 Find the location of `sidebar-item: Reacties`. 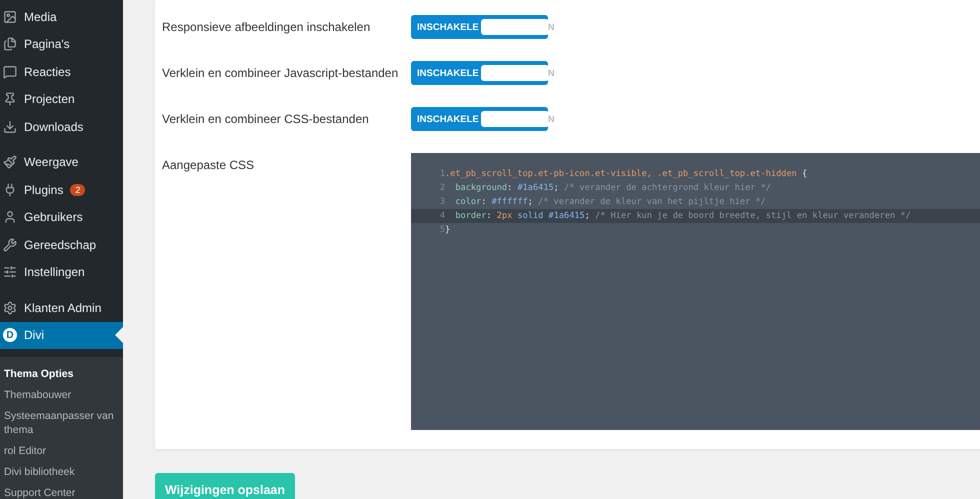

sidebar-item: Reacties is located at coordinates (61, 72).